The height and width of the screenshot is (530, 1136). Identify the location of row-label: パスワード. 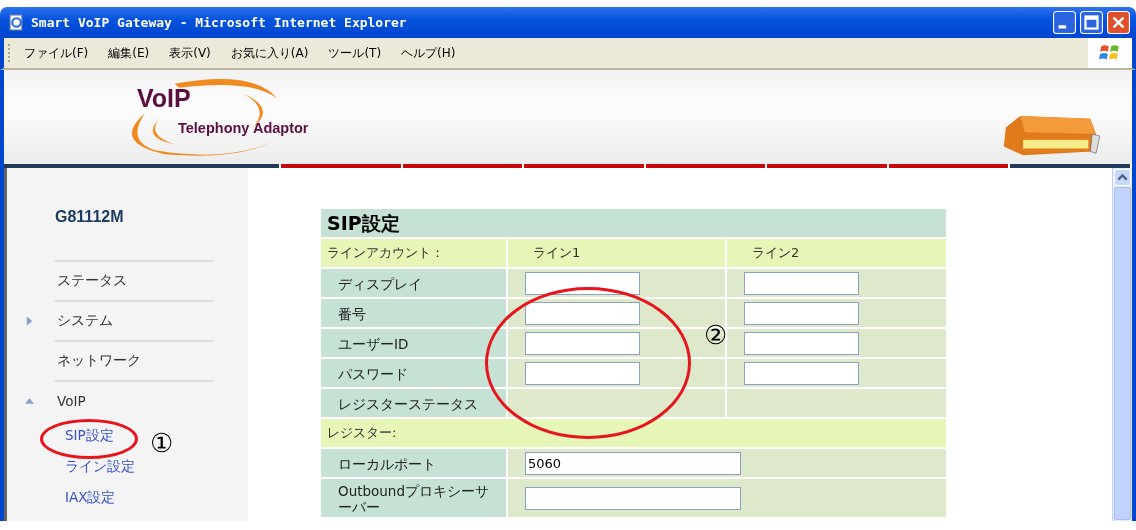
(413, 373).